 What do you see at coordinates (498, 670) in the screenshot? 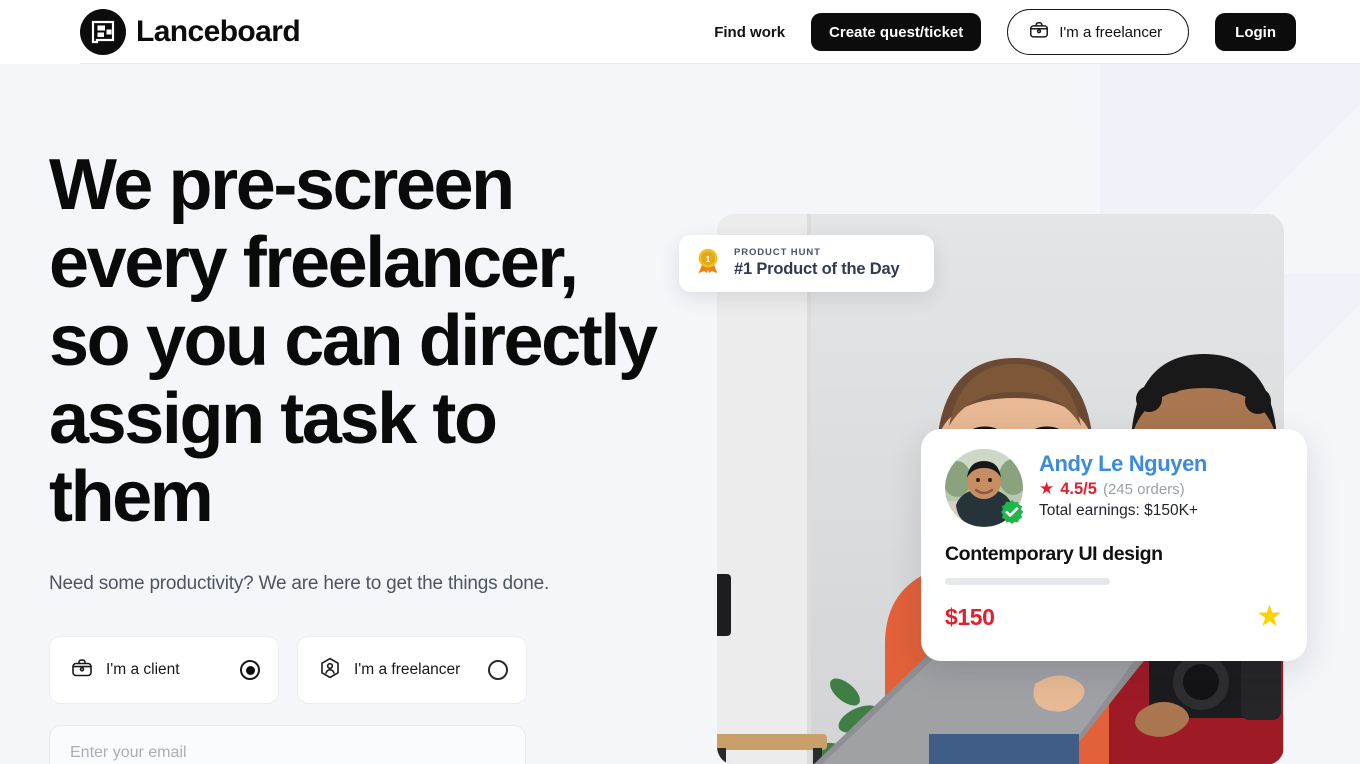
I see `radio-freelancer-unselected` at bounding box center [498, 670].